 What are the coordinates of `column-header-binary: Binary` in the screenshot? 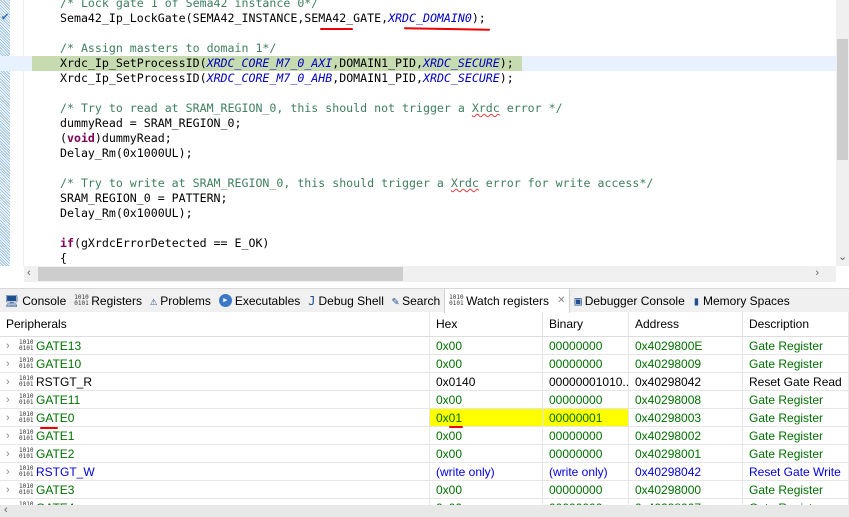 It's located at (586, 324).